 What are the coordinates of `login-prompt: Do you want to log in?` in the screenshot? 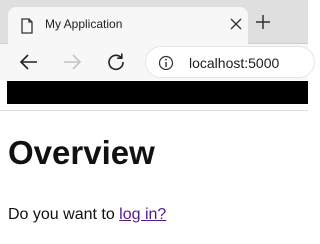 It's located at (87, 215).